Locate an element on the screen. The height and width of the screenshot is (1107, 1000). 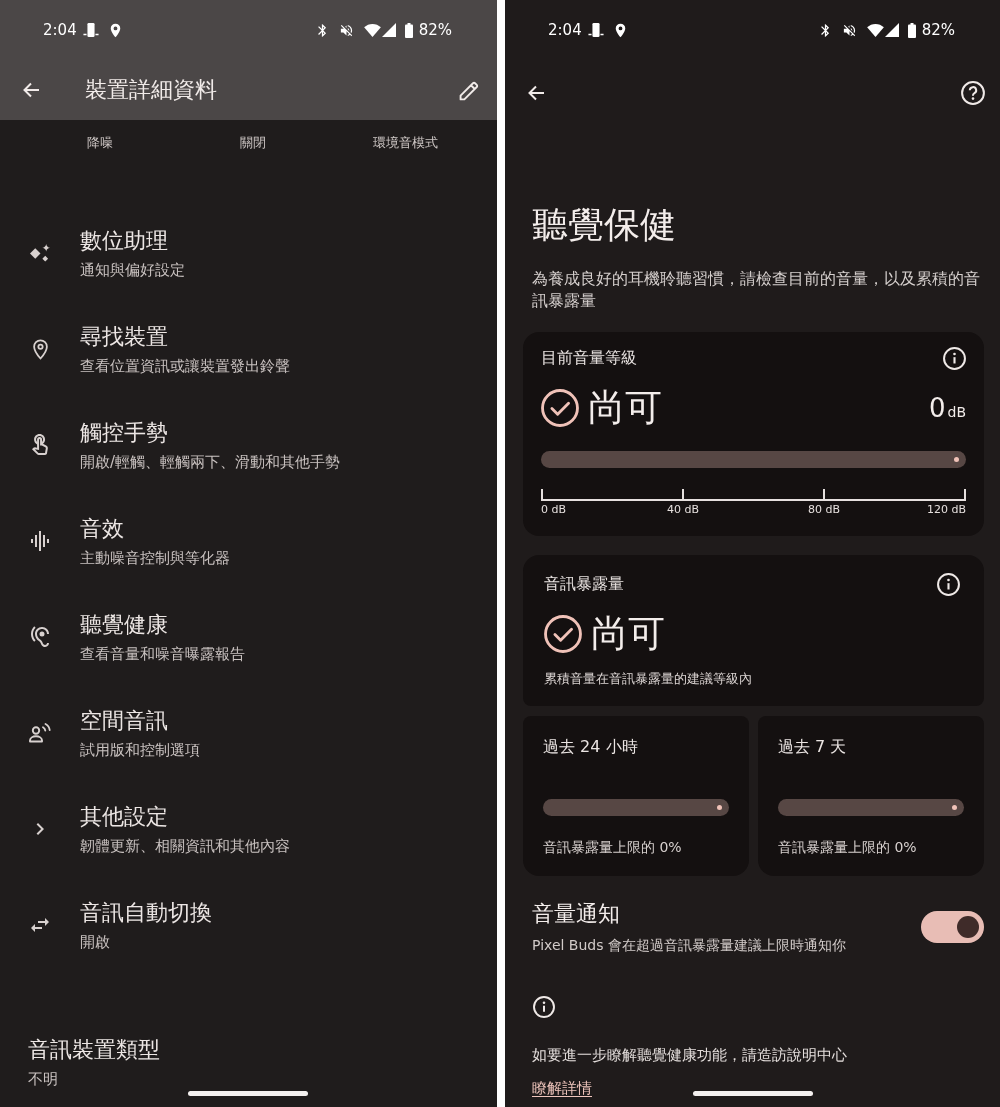
settings-item: 音效 主動噪音控制與等化器 is located at coordinates (248, 541).